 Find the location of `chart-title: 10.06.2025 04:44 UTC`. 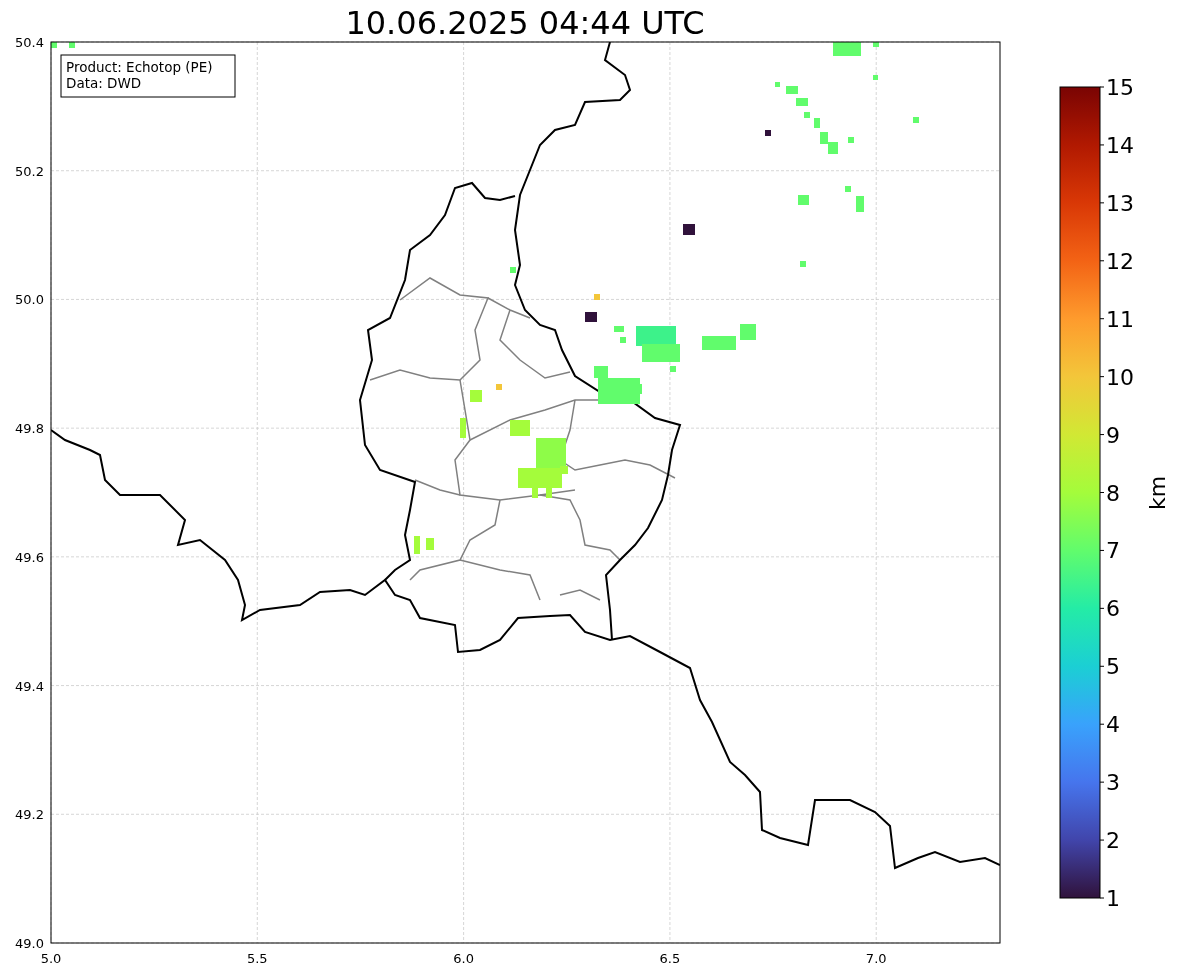

chart-title: 10.06.2025 04:44 UTC is located at coordinates (525, 23).